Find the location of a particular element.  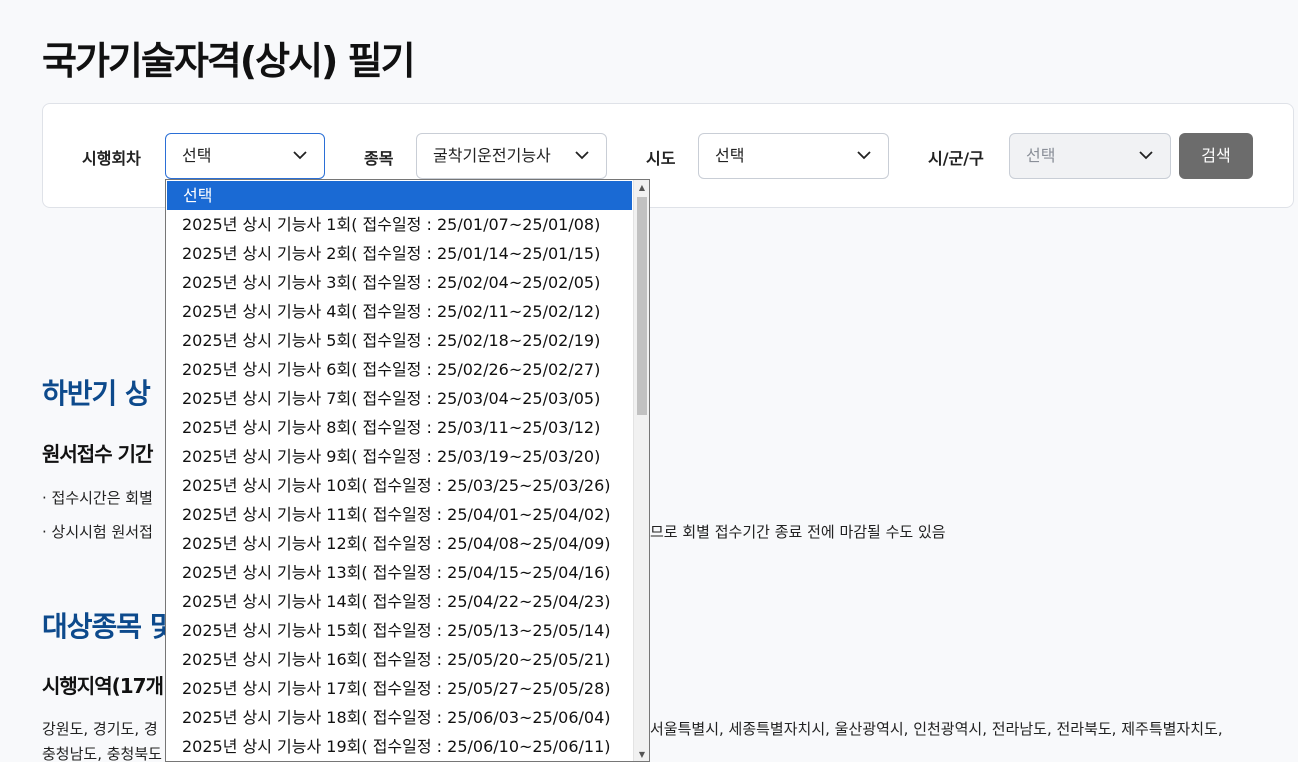

bullet-text: · 상시시험 원서접 is located at coordinates (97, 532).